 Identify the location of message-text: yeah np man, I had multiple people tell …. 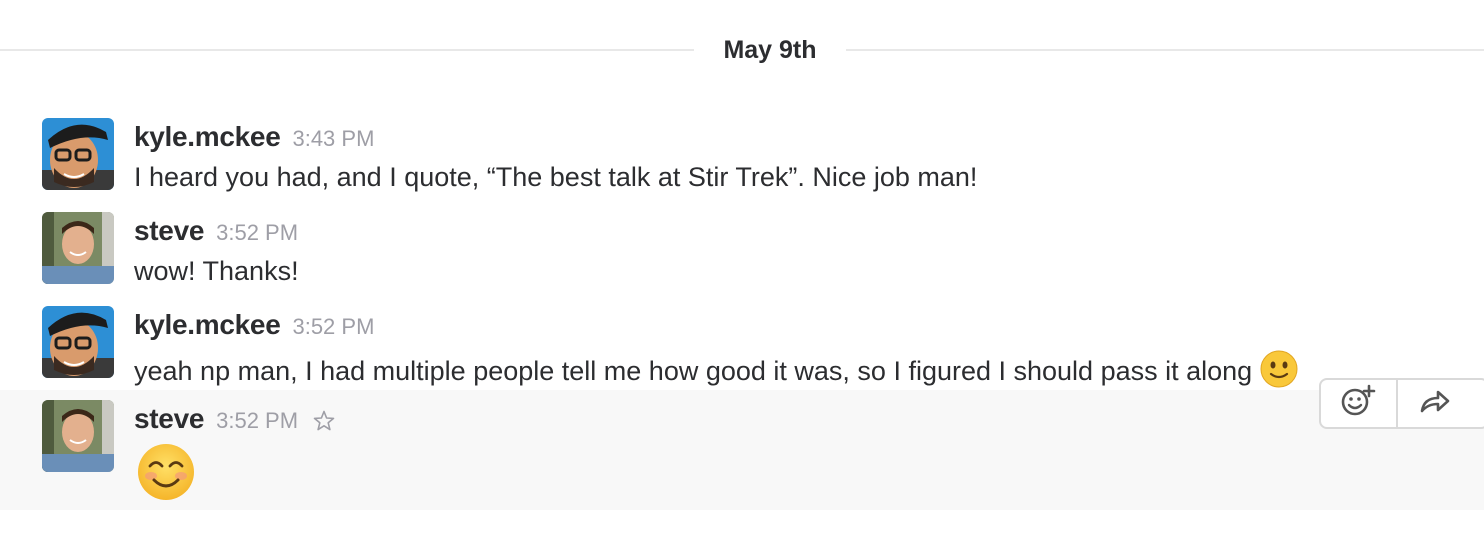
(716, 372).